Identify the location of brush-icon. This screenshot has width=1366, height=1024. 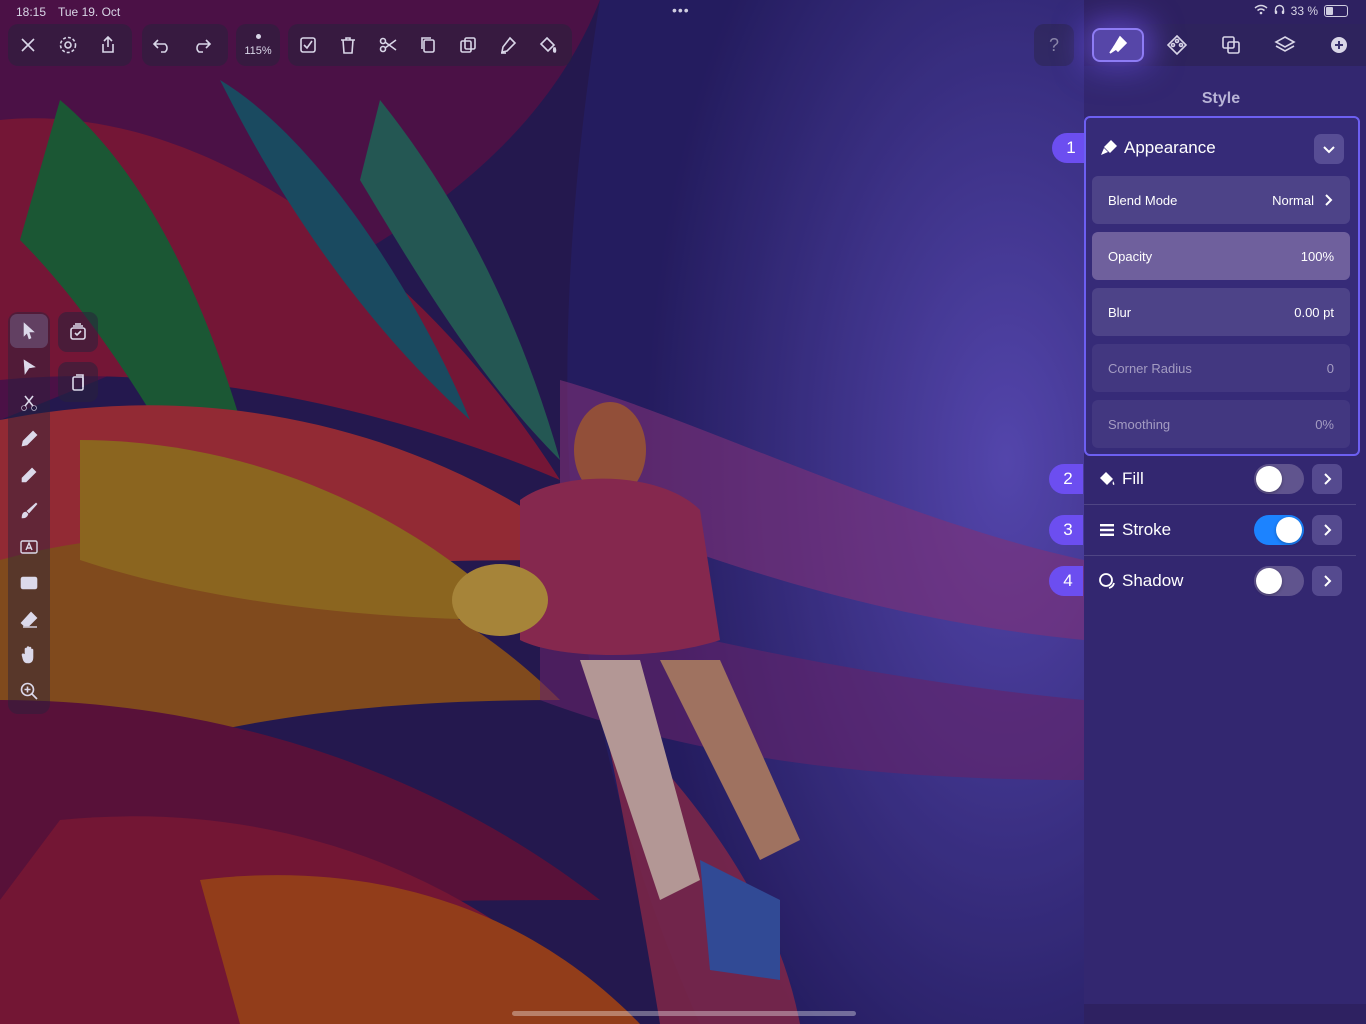
(29, 510).